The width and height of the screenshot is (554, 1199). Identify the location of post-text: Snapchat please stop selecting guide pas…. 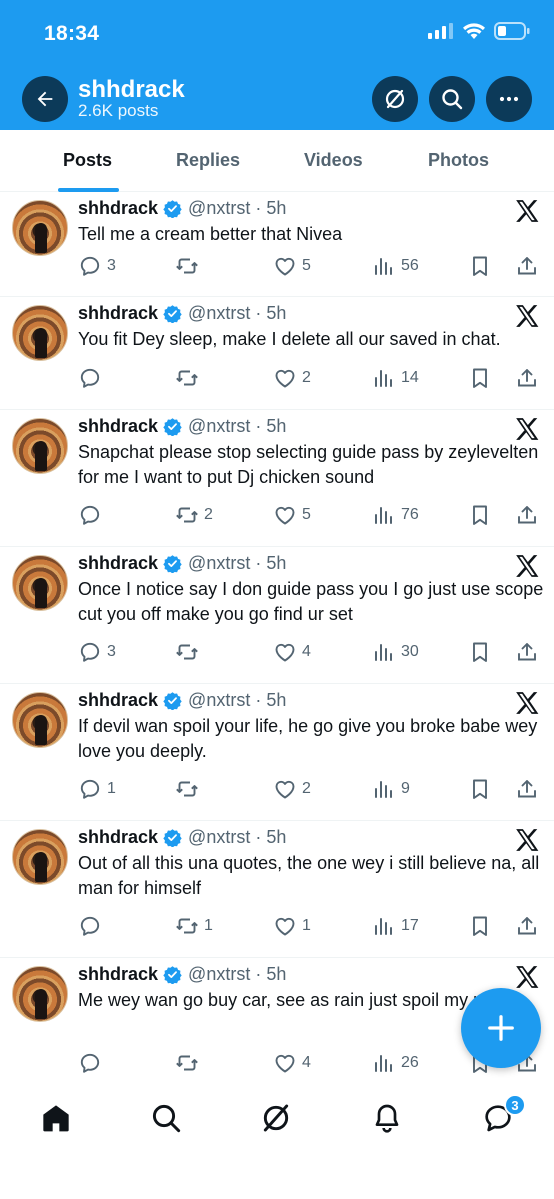
(311, 464).